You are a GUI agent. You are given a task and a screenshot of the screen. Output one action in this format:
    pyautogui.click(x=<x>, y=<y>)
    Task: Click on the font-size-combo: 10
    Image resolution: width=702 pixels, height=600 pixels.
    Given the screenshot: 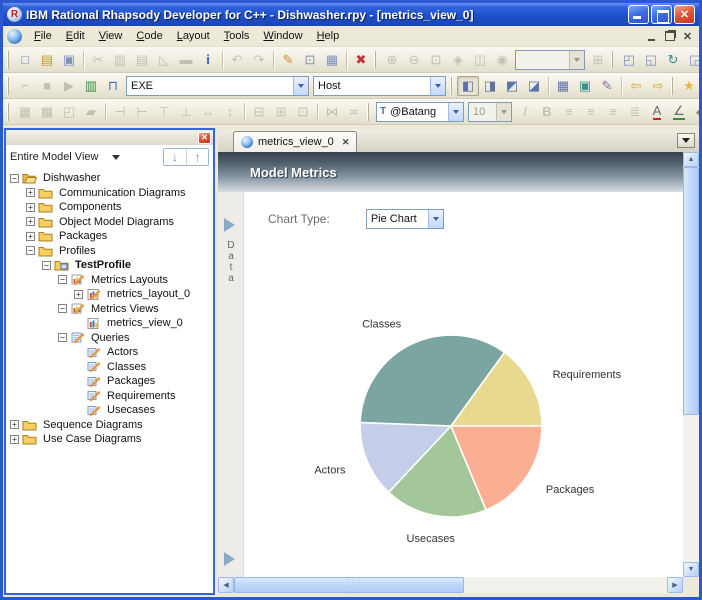 What is the action you would take?
    pyautogui.click(x=490, y=111)
    